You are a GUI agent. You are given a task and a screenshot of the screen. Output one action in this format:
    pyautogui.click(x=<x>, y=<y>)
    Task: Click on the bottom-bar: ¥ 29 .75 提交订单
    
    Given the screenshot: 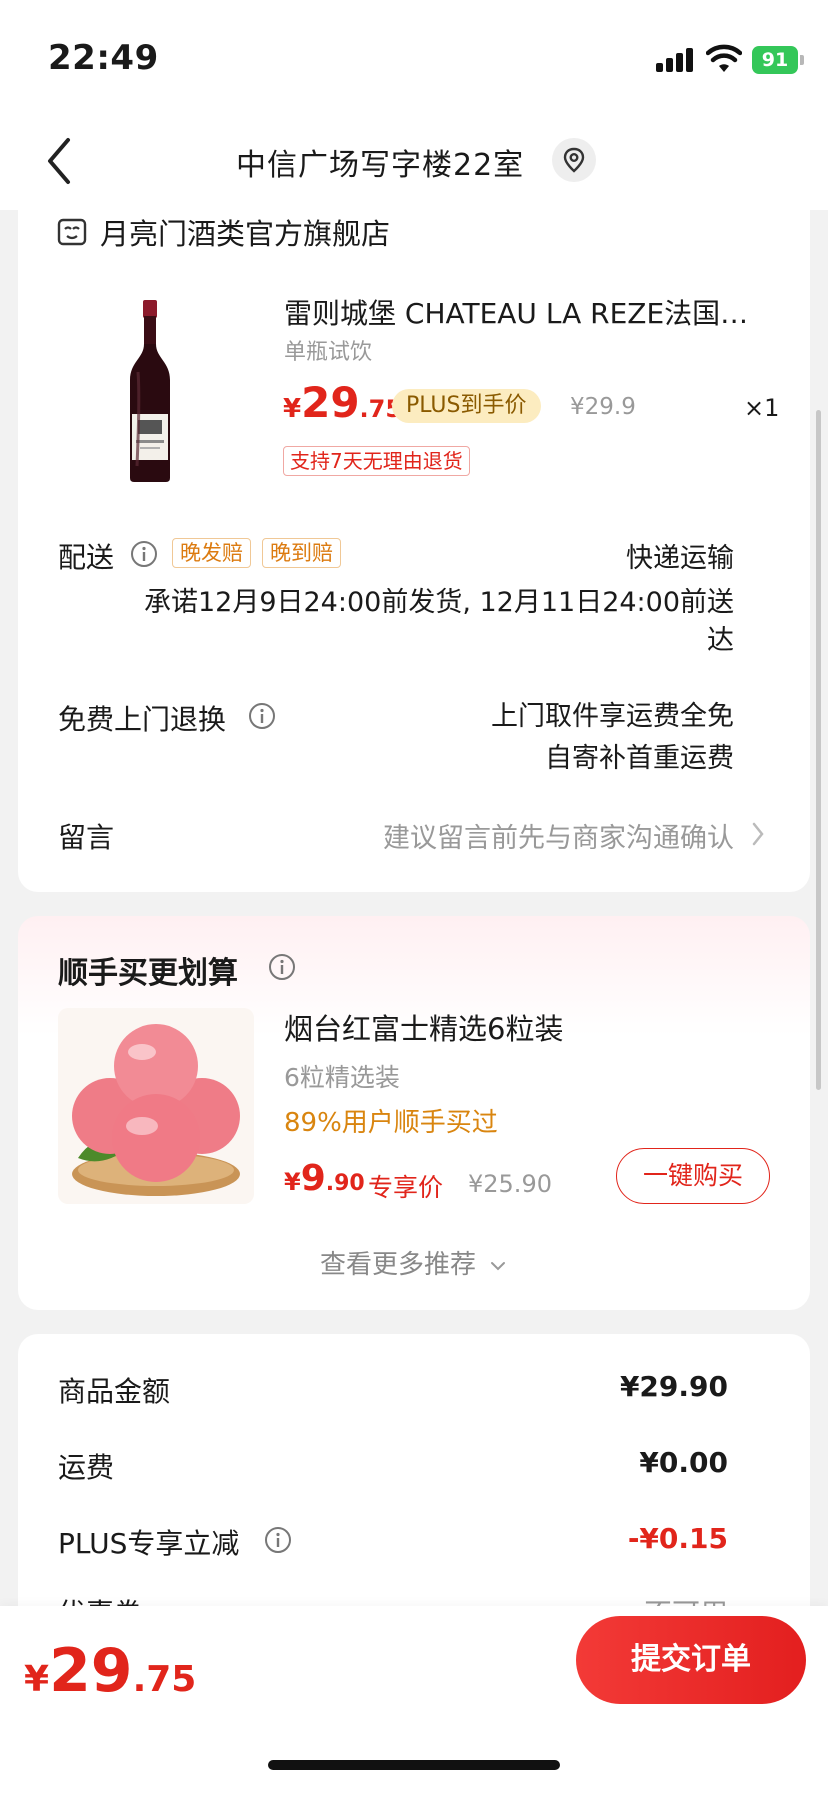 What is the action you would take?
    pyautogui.click(x=414, y=1699)
    